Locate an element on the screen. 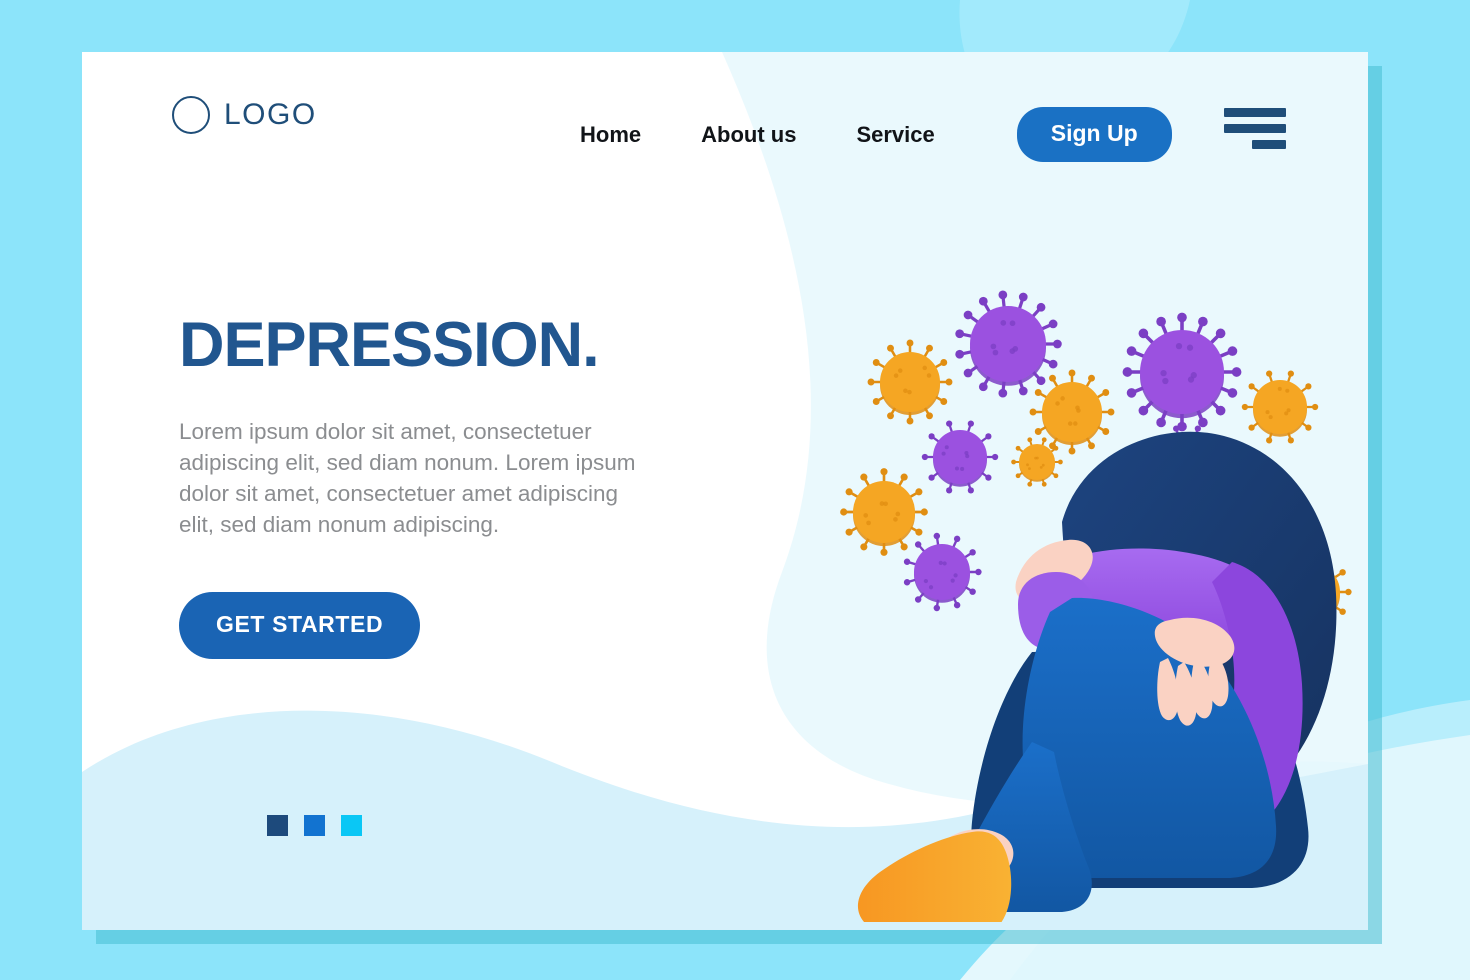 The width and height of the screenshot is (1470, 980). nav-item-home: Home is located at coordinates (610, 135).